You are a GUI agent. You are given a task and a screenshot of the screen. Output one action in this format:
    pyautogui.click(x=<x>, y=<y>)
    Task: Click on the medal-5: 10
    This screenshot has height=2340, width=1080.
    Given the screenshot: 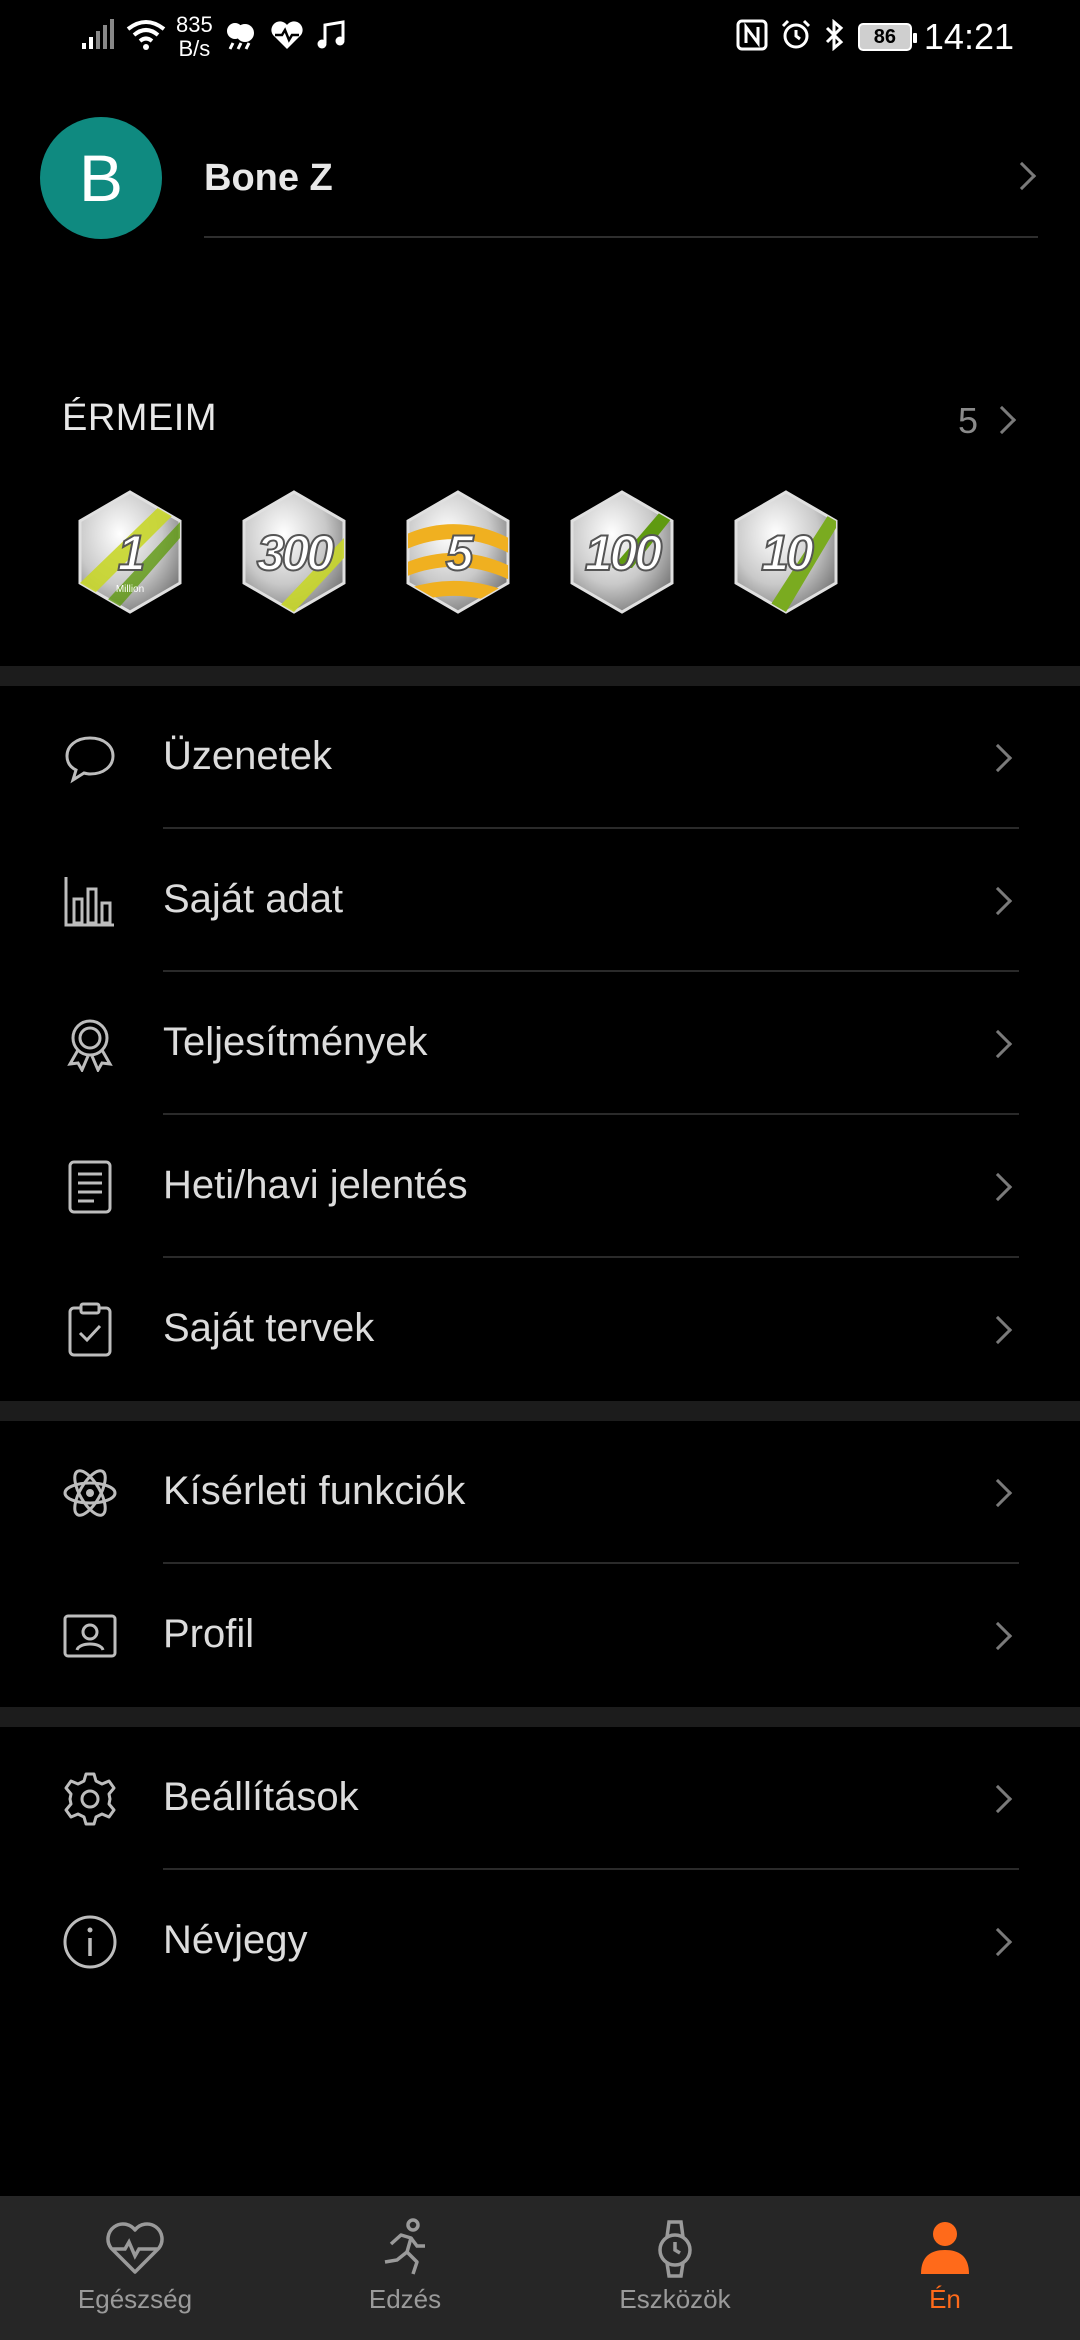 What is the action you would take?
    pyautogui.click(x=786, y=552)
    